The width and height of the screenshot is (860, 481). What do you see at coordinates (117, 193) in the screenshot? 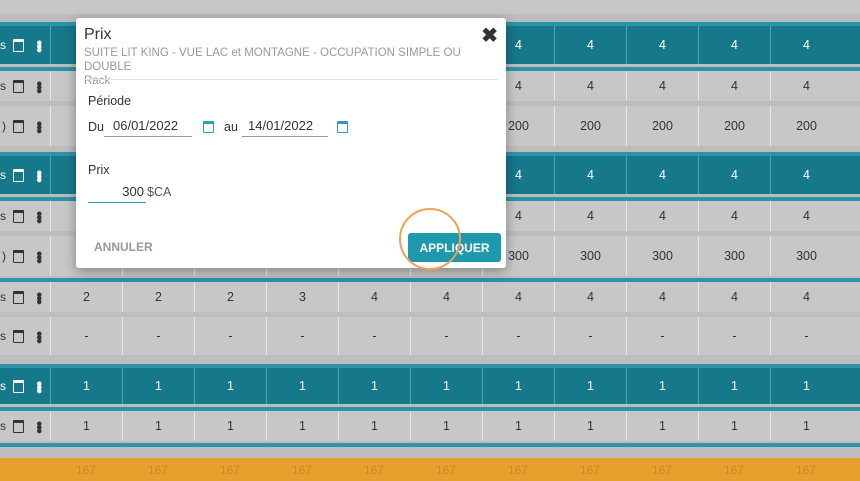
I see `price-input: 300` at bounding box center [117, 193].